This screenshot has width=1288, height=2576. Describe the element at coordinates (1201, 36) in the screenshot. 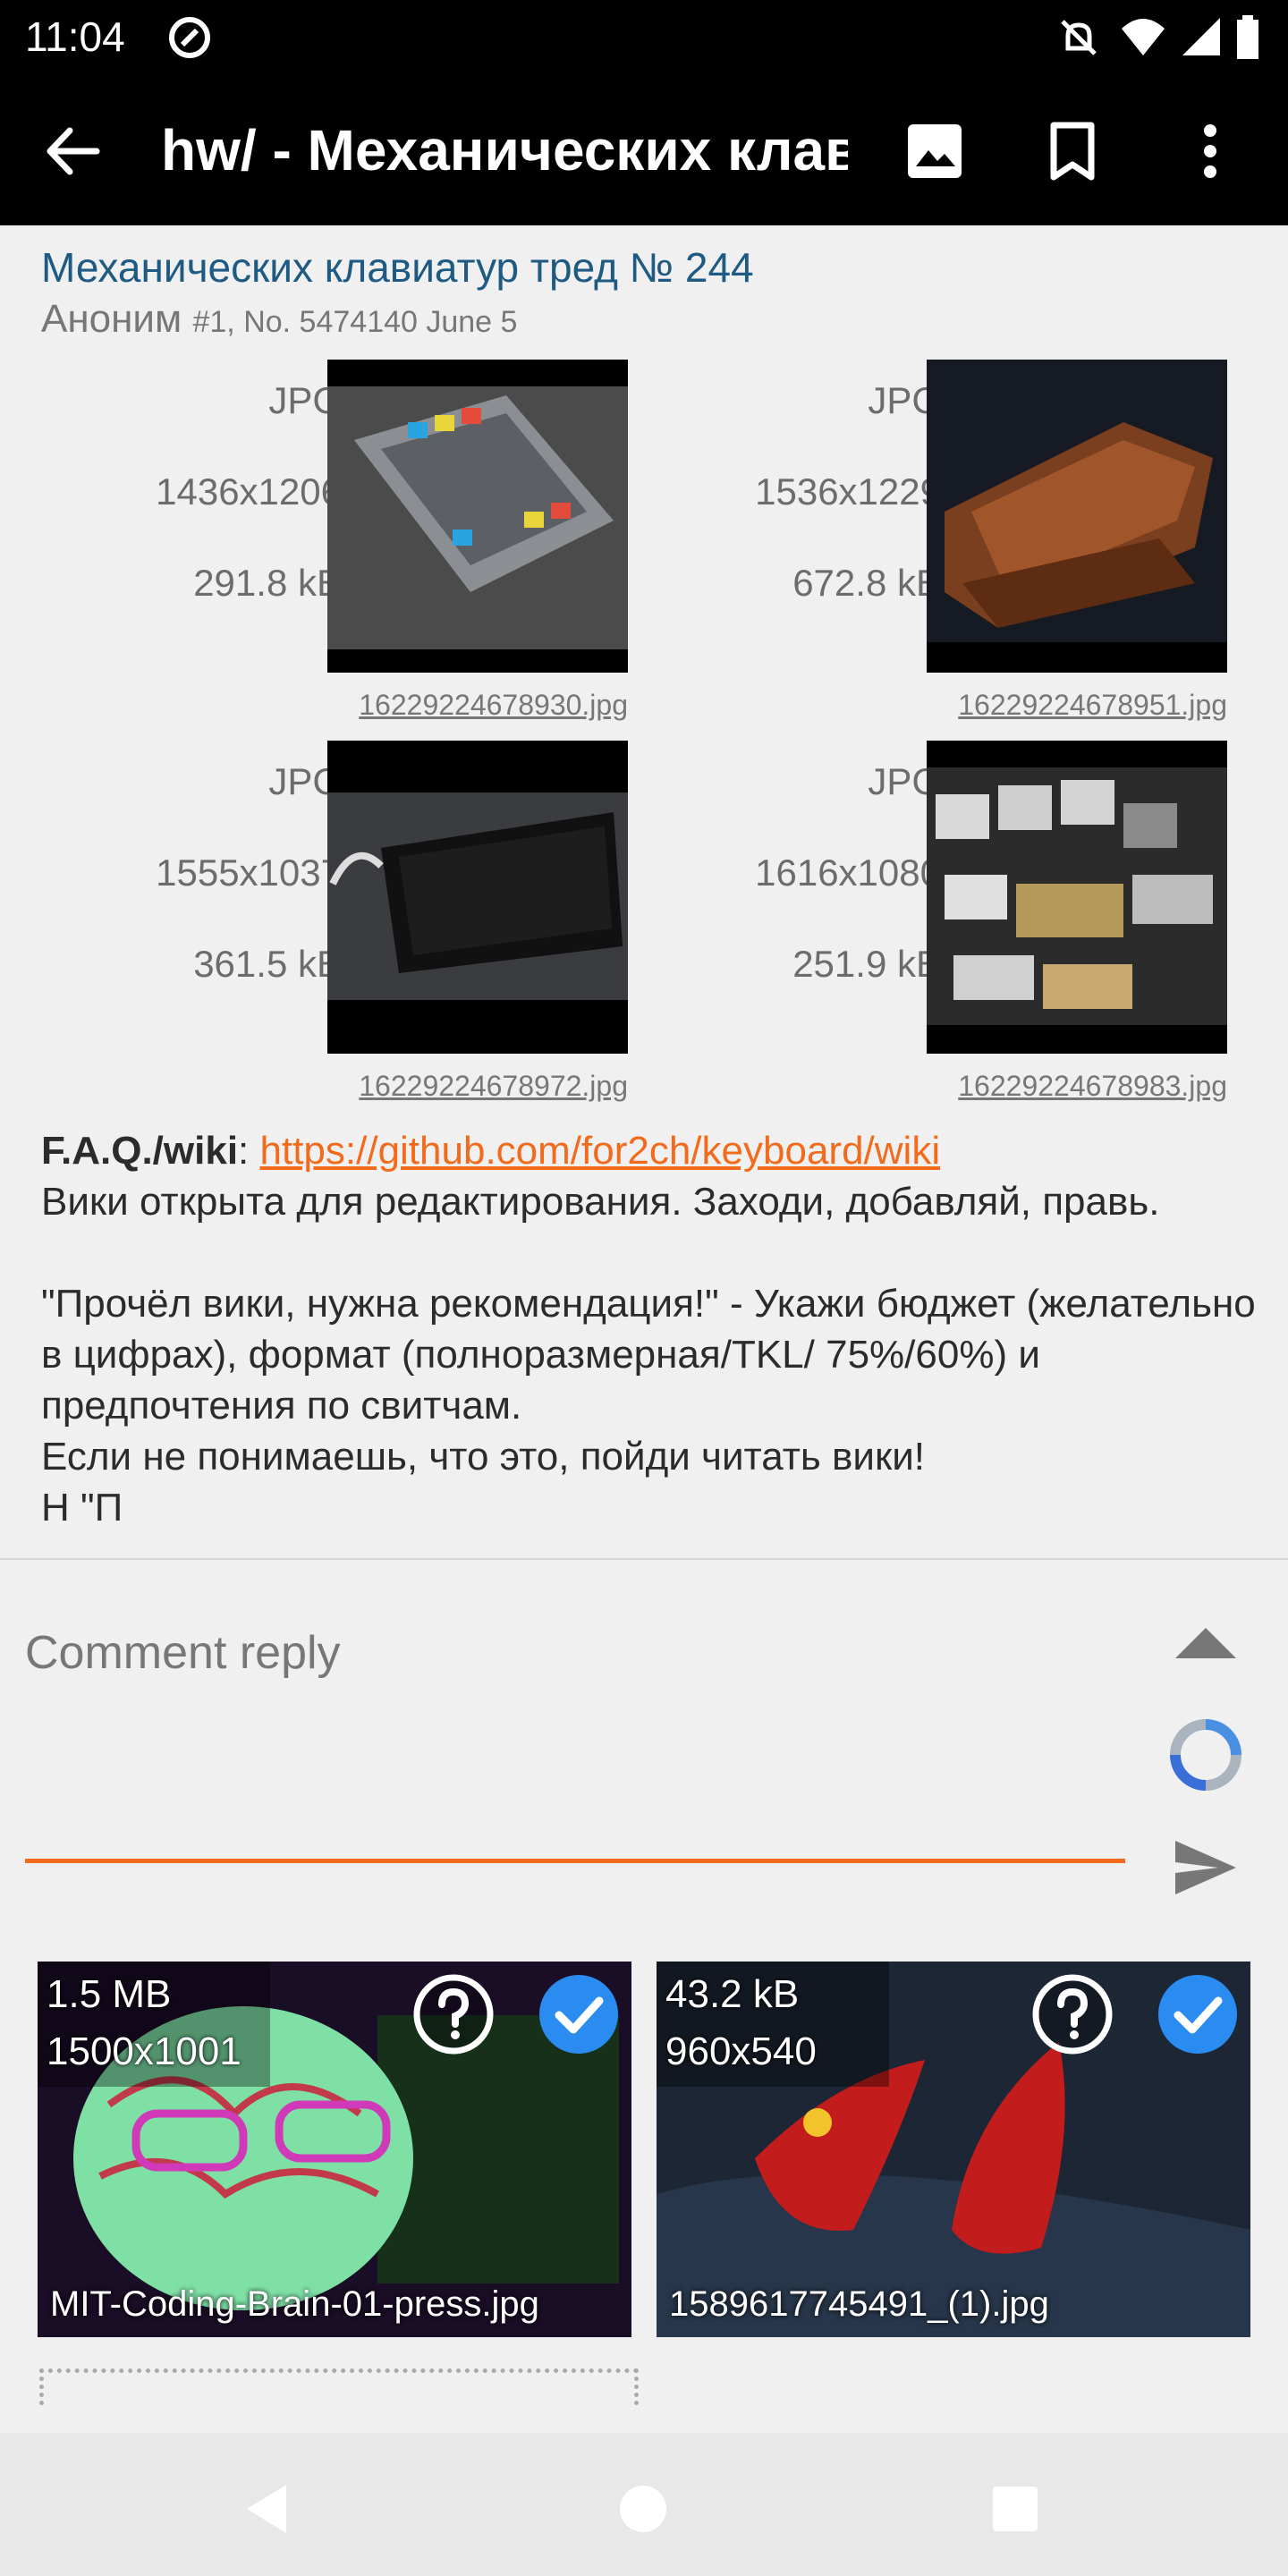

I see `signal-icon` at that location.